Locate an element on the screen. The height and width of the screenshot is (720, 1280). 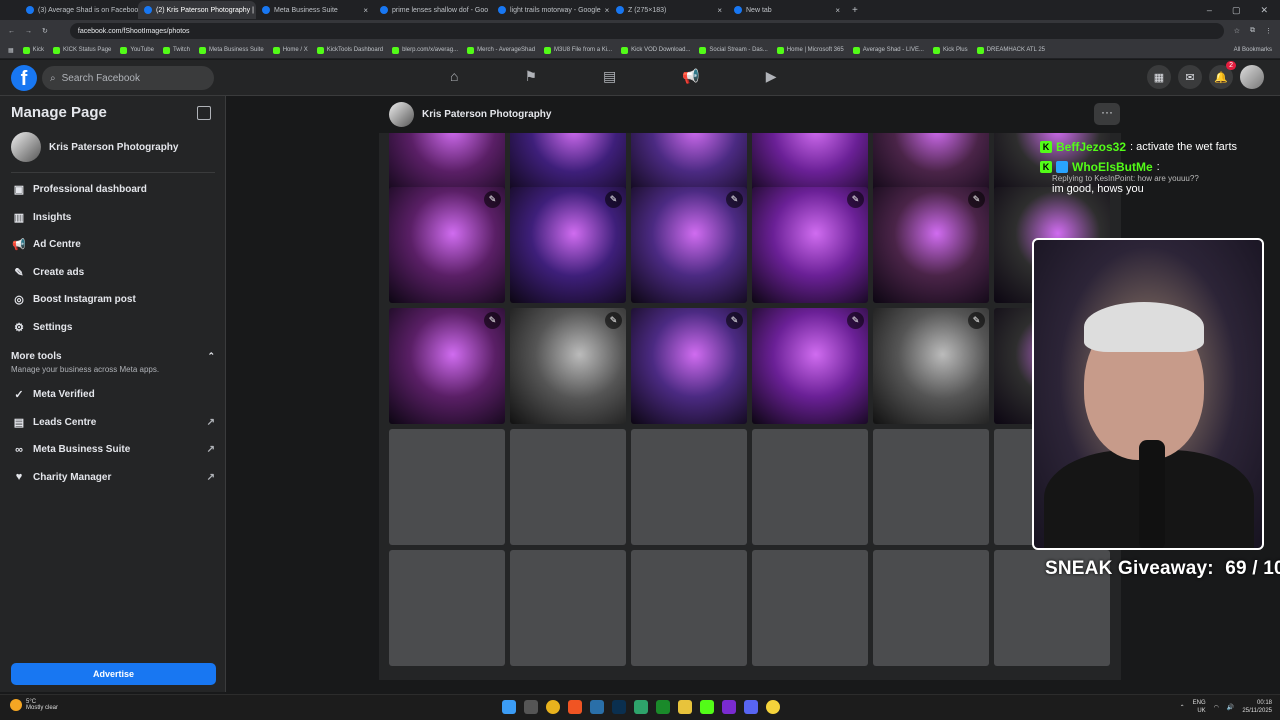
more-options-button: ··· is located at coordinates (1107, 114).